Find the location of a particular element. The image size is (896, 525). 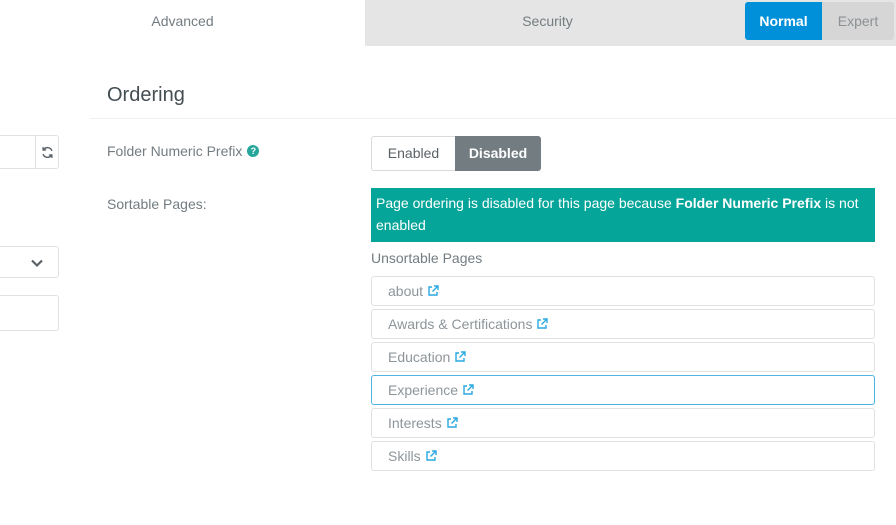

sortable-pages-label: Sortable Pages: is located at coordinates (157, 204).